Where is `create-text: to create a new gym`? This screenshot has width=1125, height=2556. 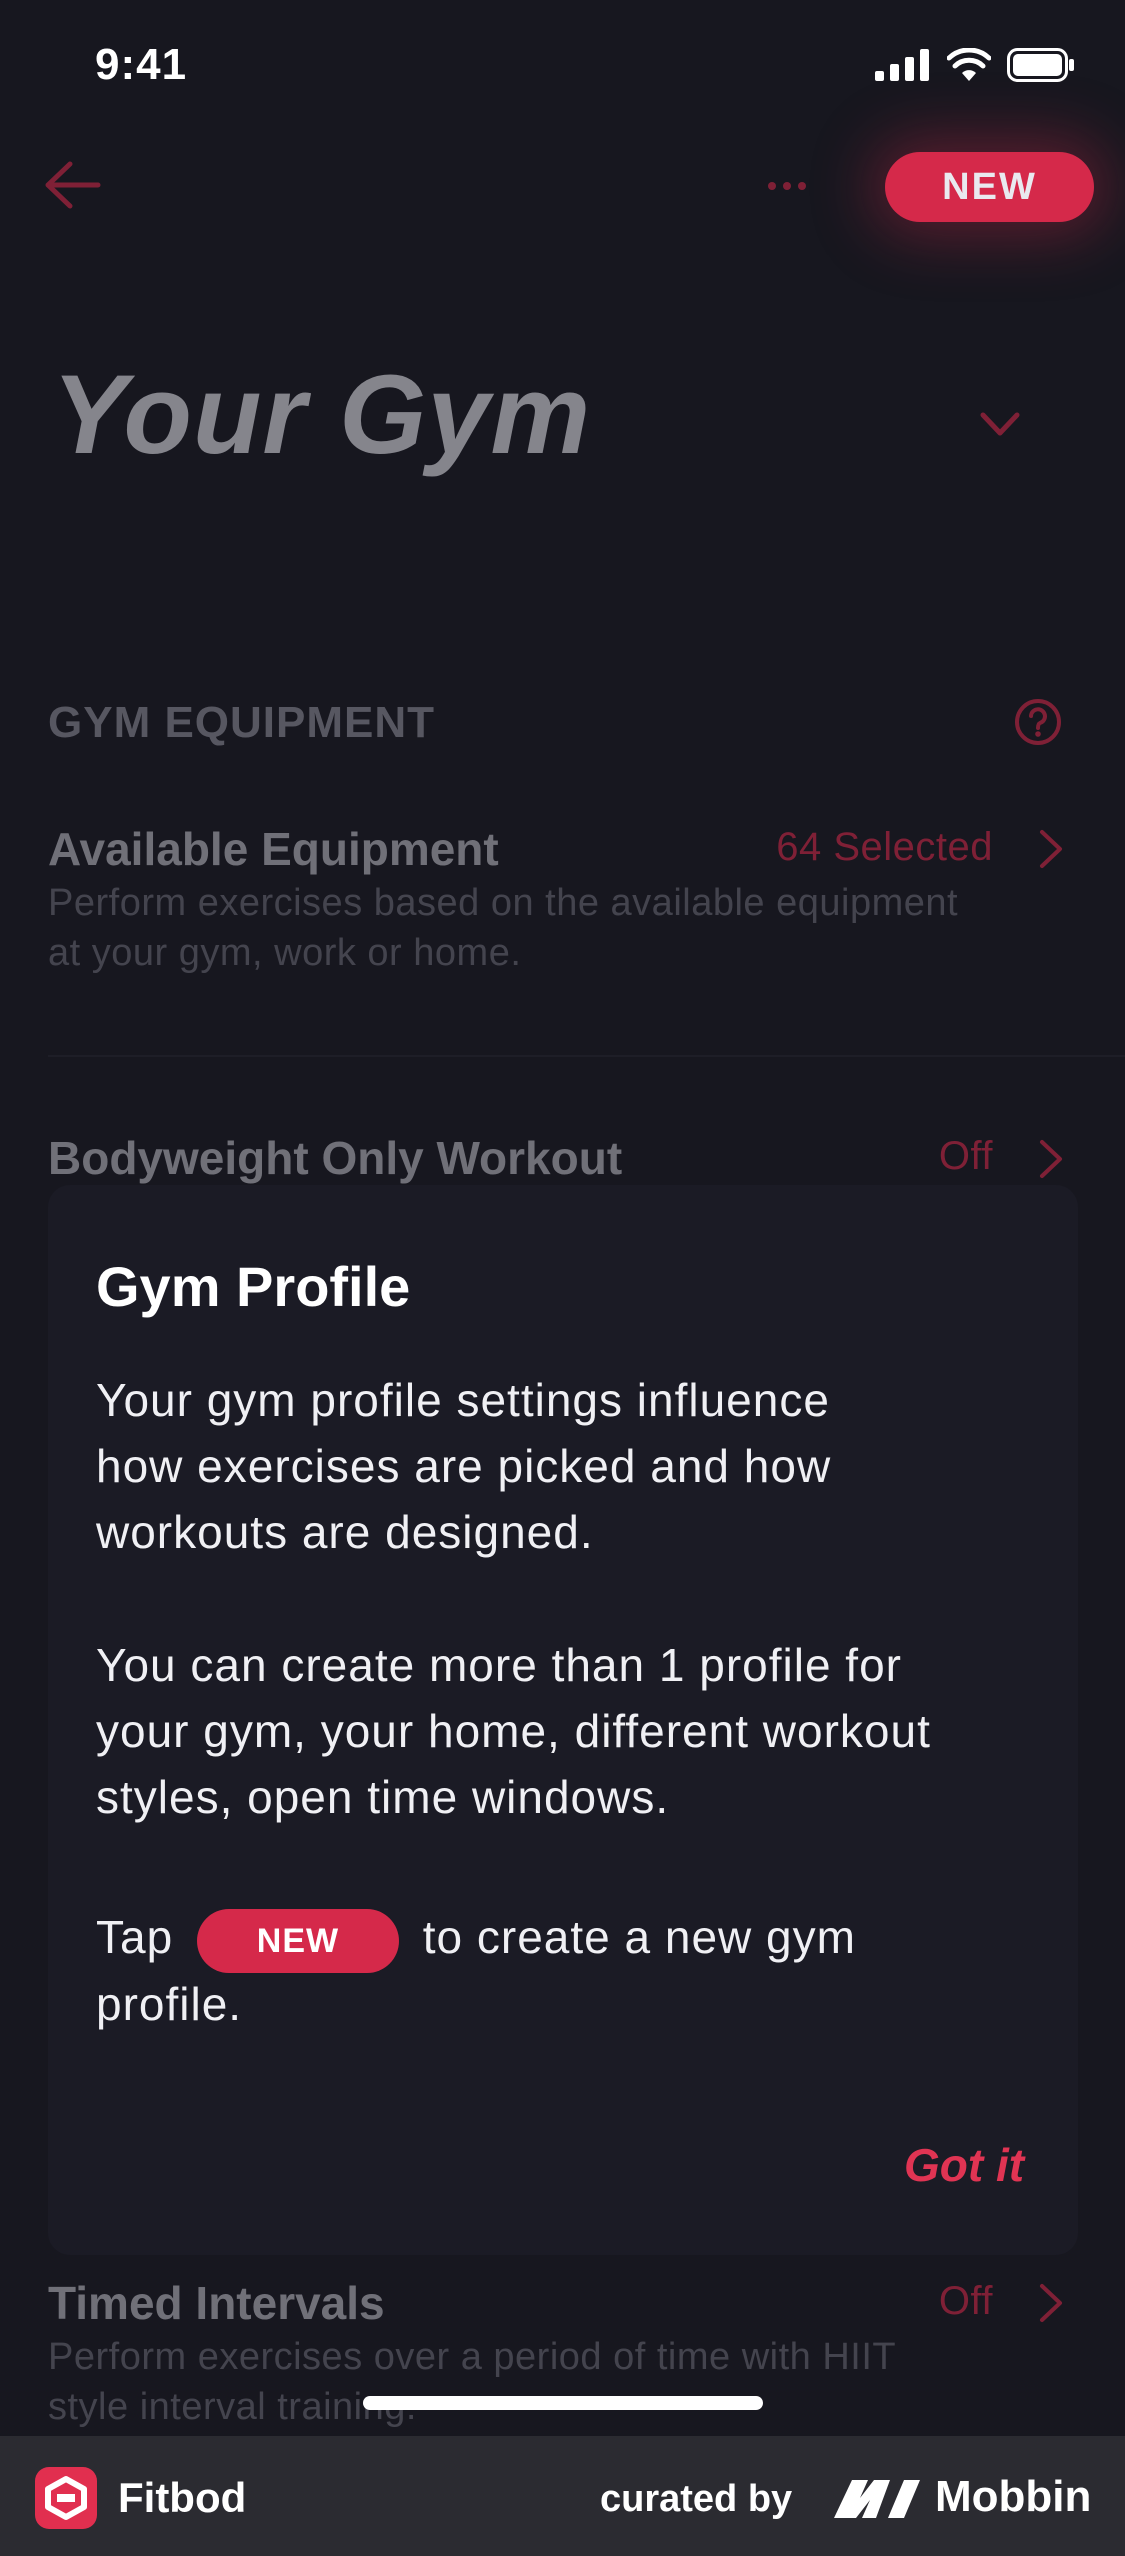 create-text: to create a new gym is located at coordinates (639, 1937).